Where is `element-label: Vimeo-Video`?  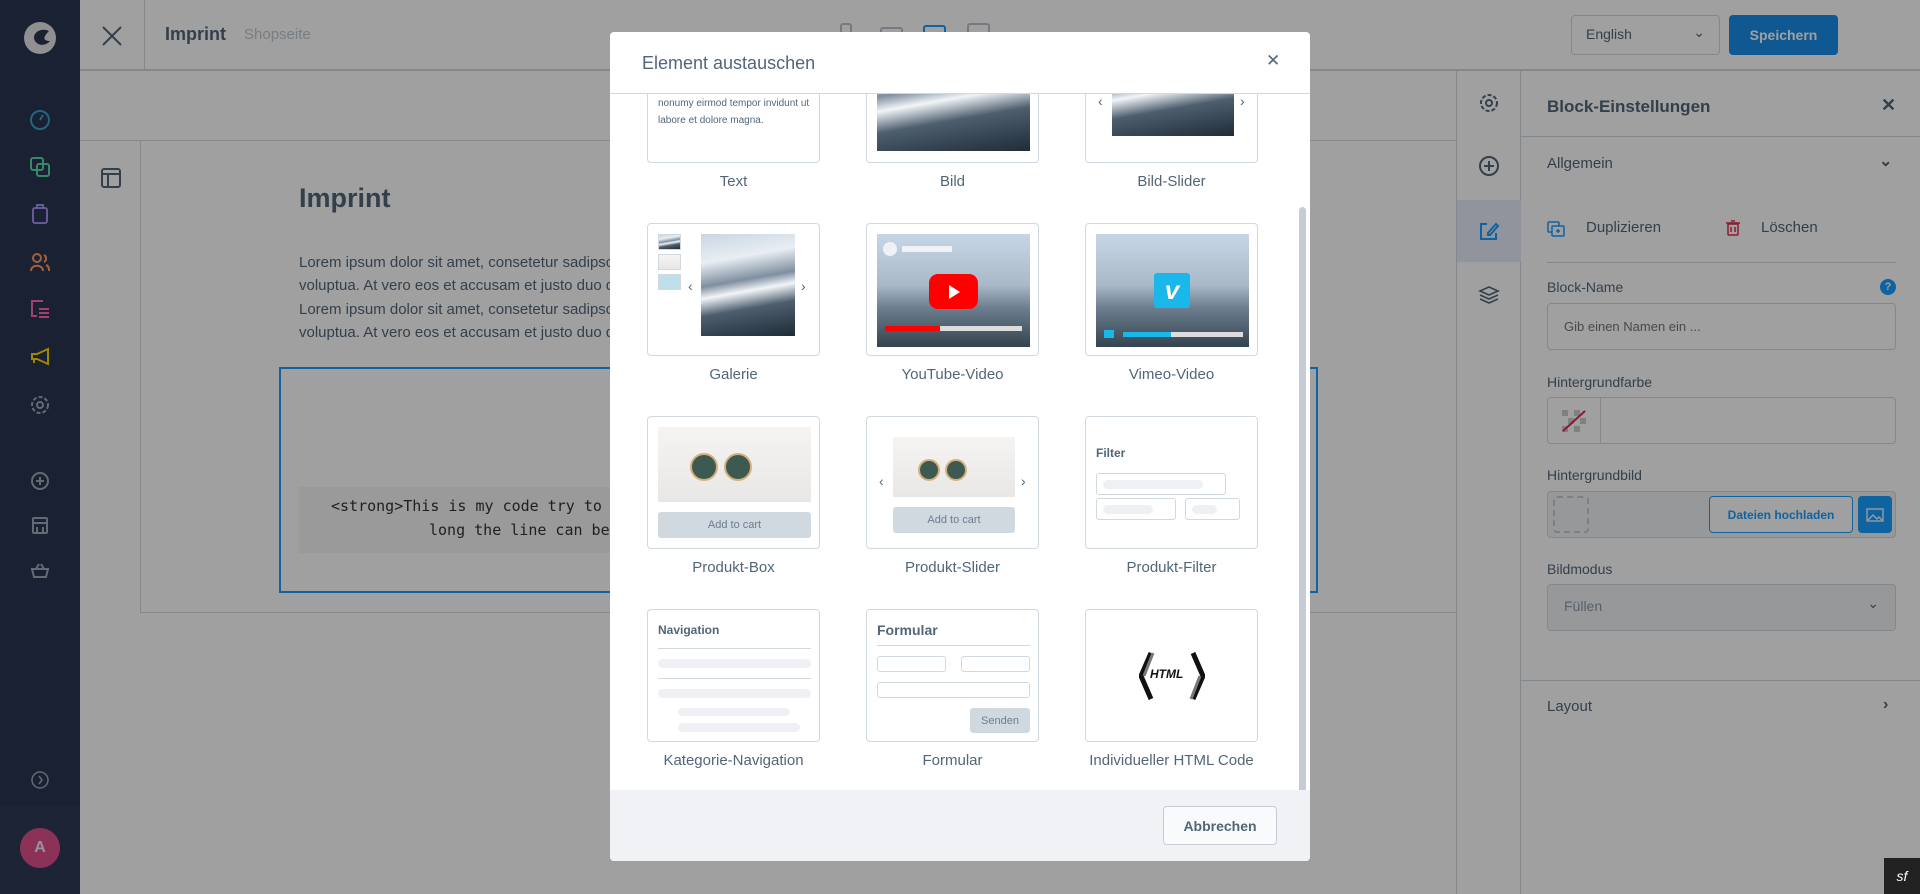
element-label: Vimeo-Video is located at coordinates (1171, 374).